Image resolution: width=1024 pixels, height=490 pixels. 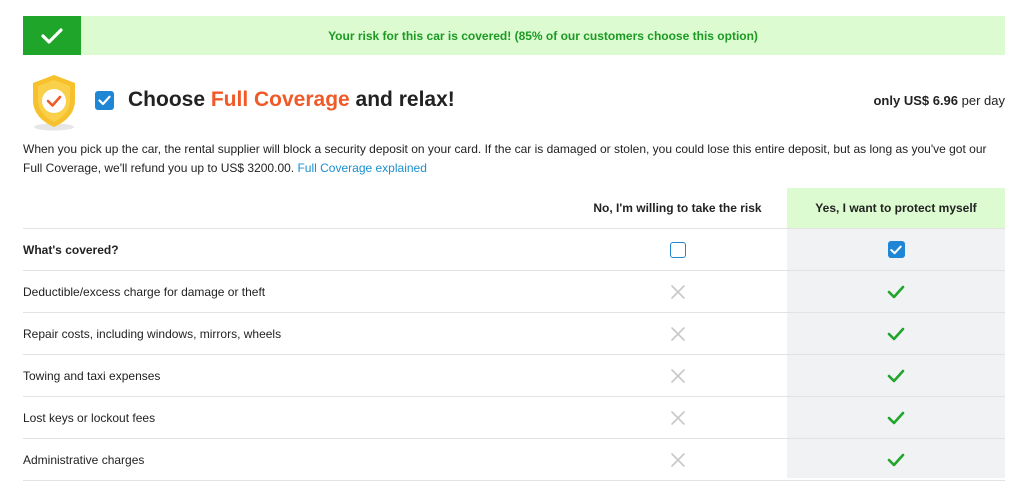 What do you see at coordinates (514, 459) in the screenshot?
I see `table-row: Administrative charges` at bounding box center [514, 459].